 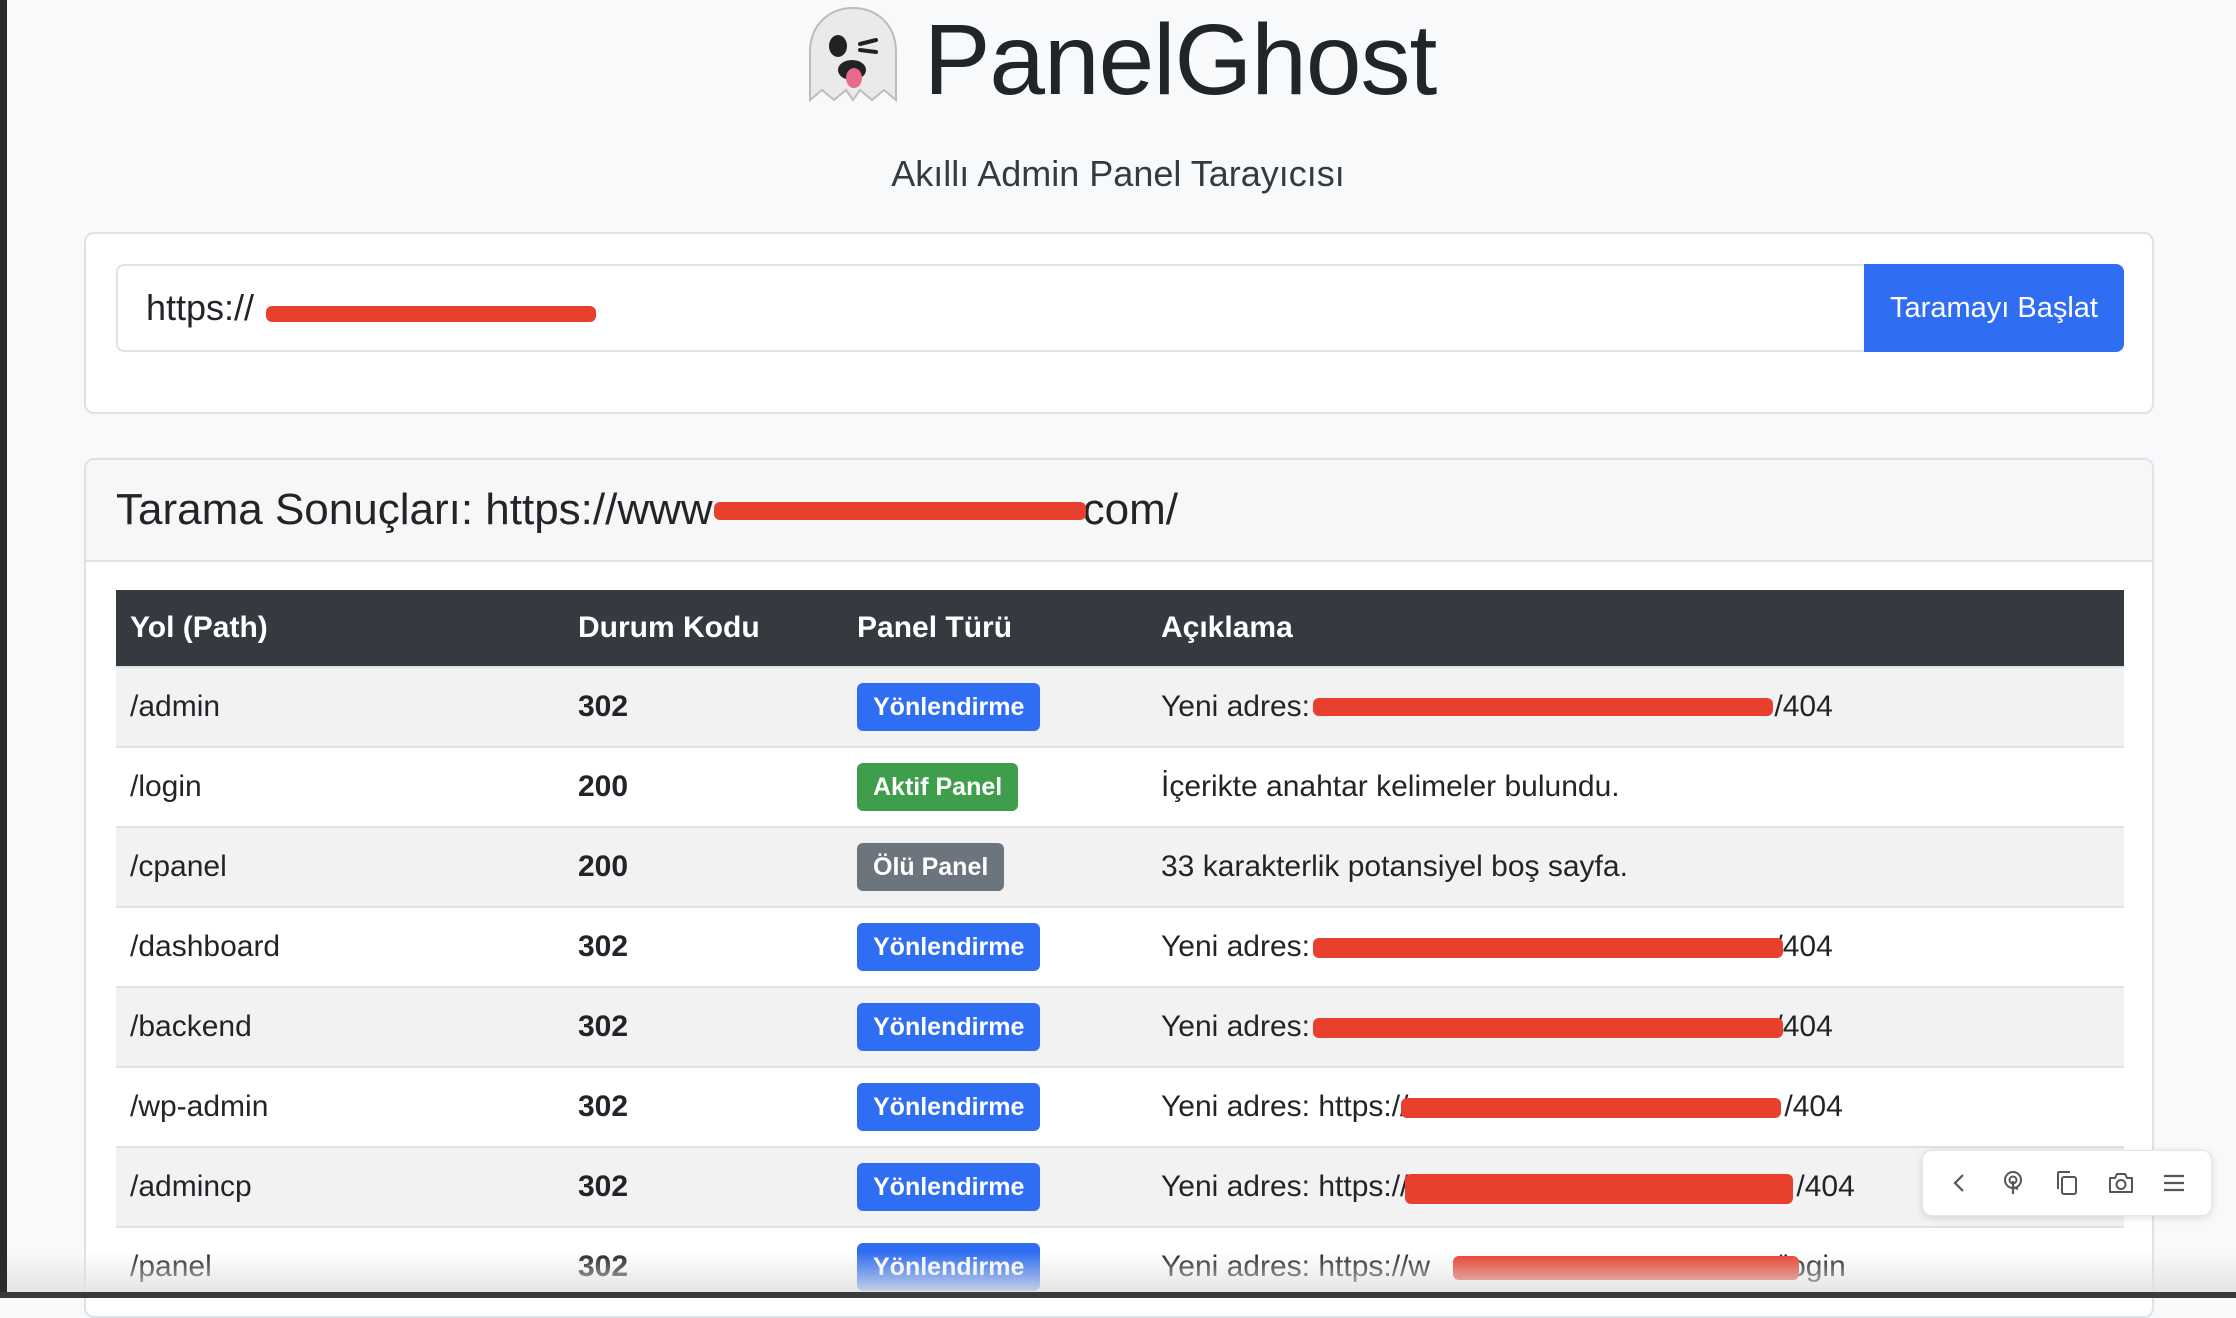 What do you see at coordinates (1635, 786) in the screenshot?
I see `description-cell: İçerikte anahtar kelimeler bulundu.` at bounding box center [1635, 786].